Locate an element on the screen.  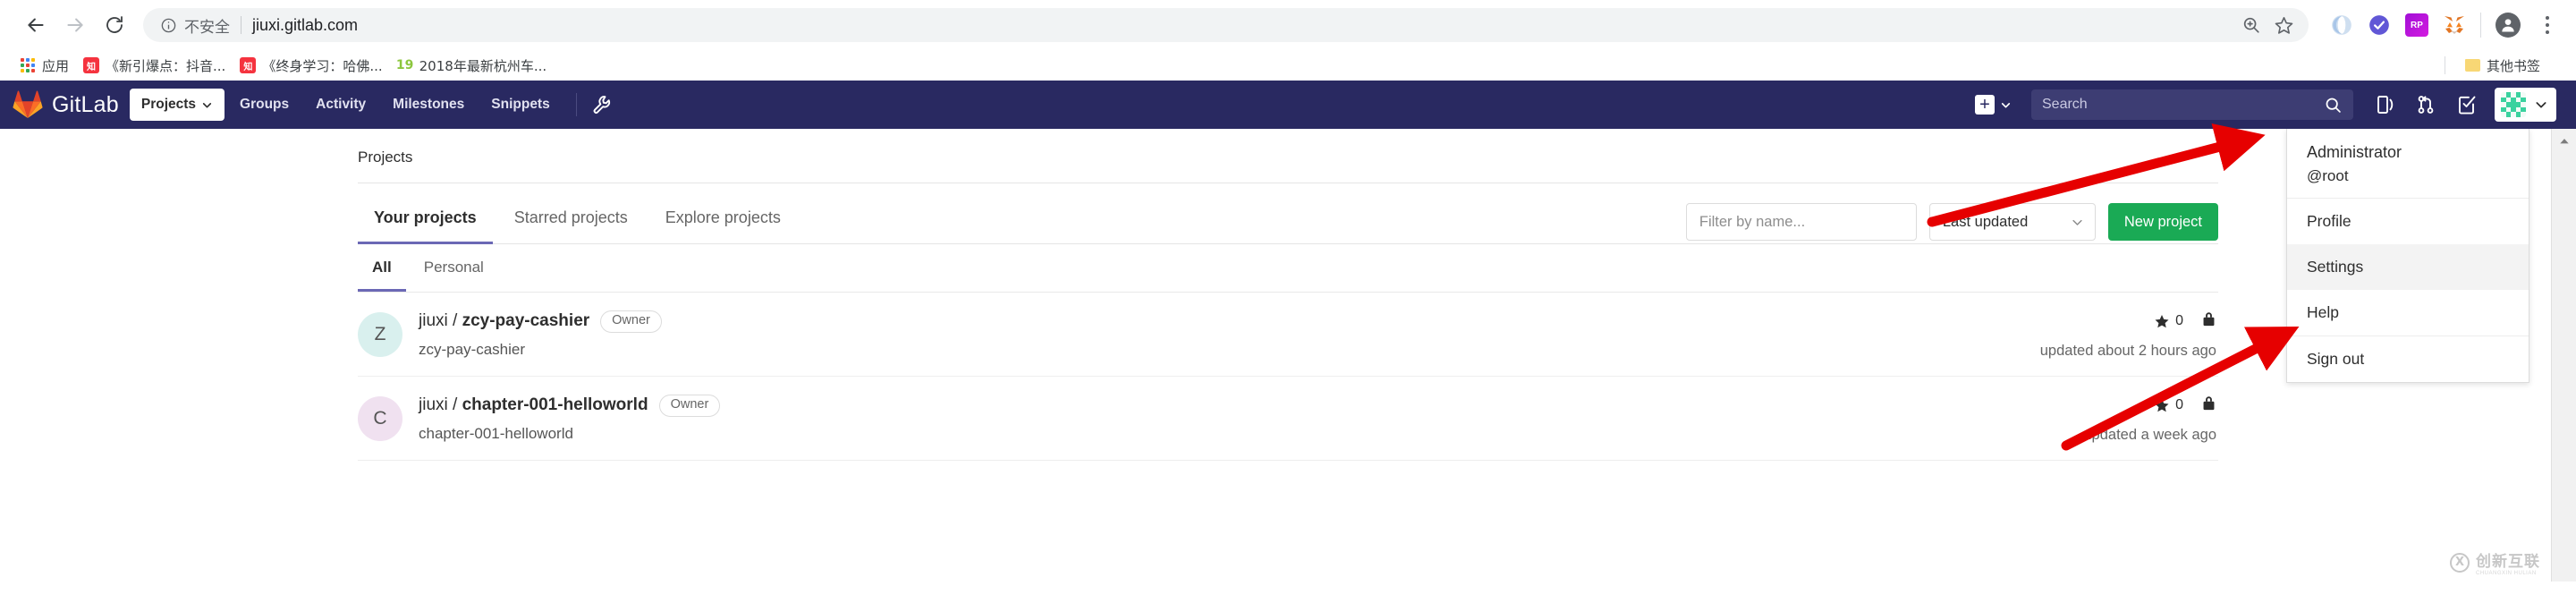
back-button is located at coordinates (35, 25).